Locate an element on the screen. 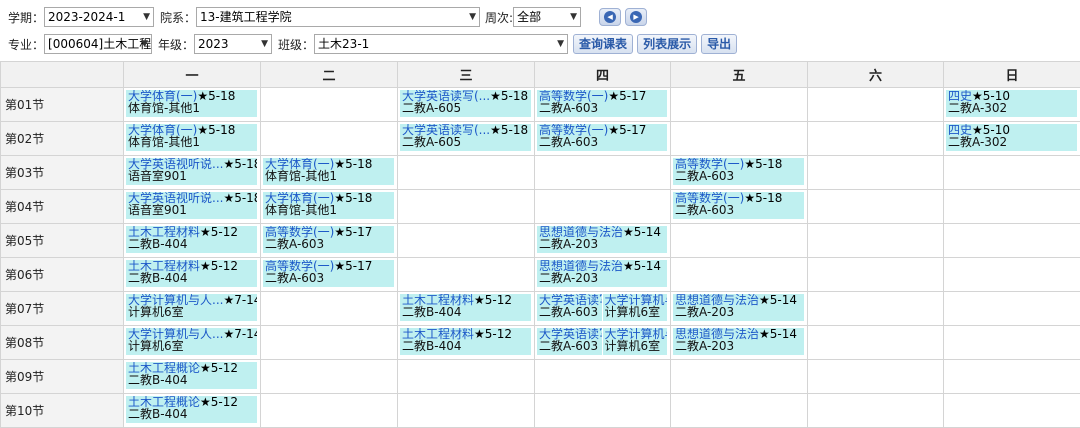 The width and height of the screenshot is (1080, 428). query-schedule-button: 查询课表 is located at coordinates (603, 44).